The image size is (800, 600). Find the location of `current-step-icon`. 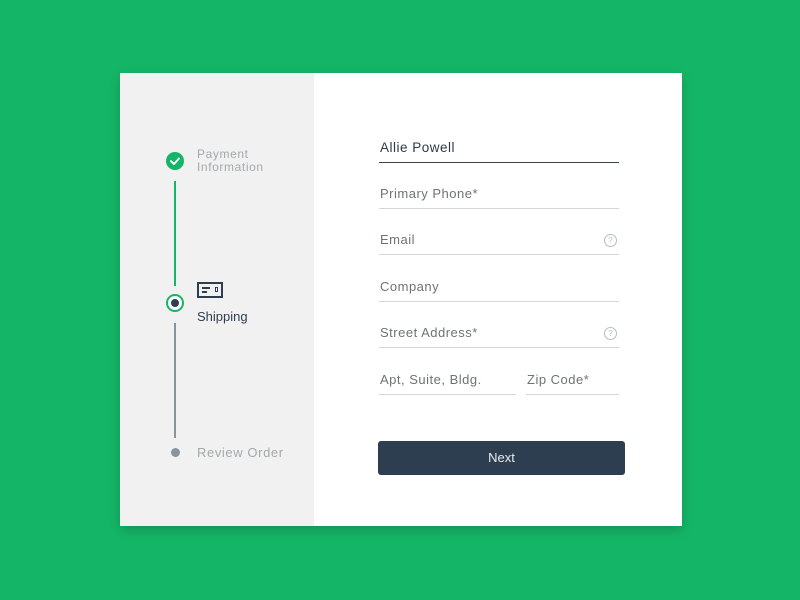

current-step-icon is located at coordinates (175, 303).